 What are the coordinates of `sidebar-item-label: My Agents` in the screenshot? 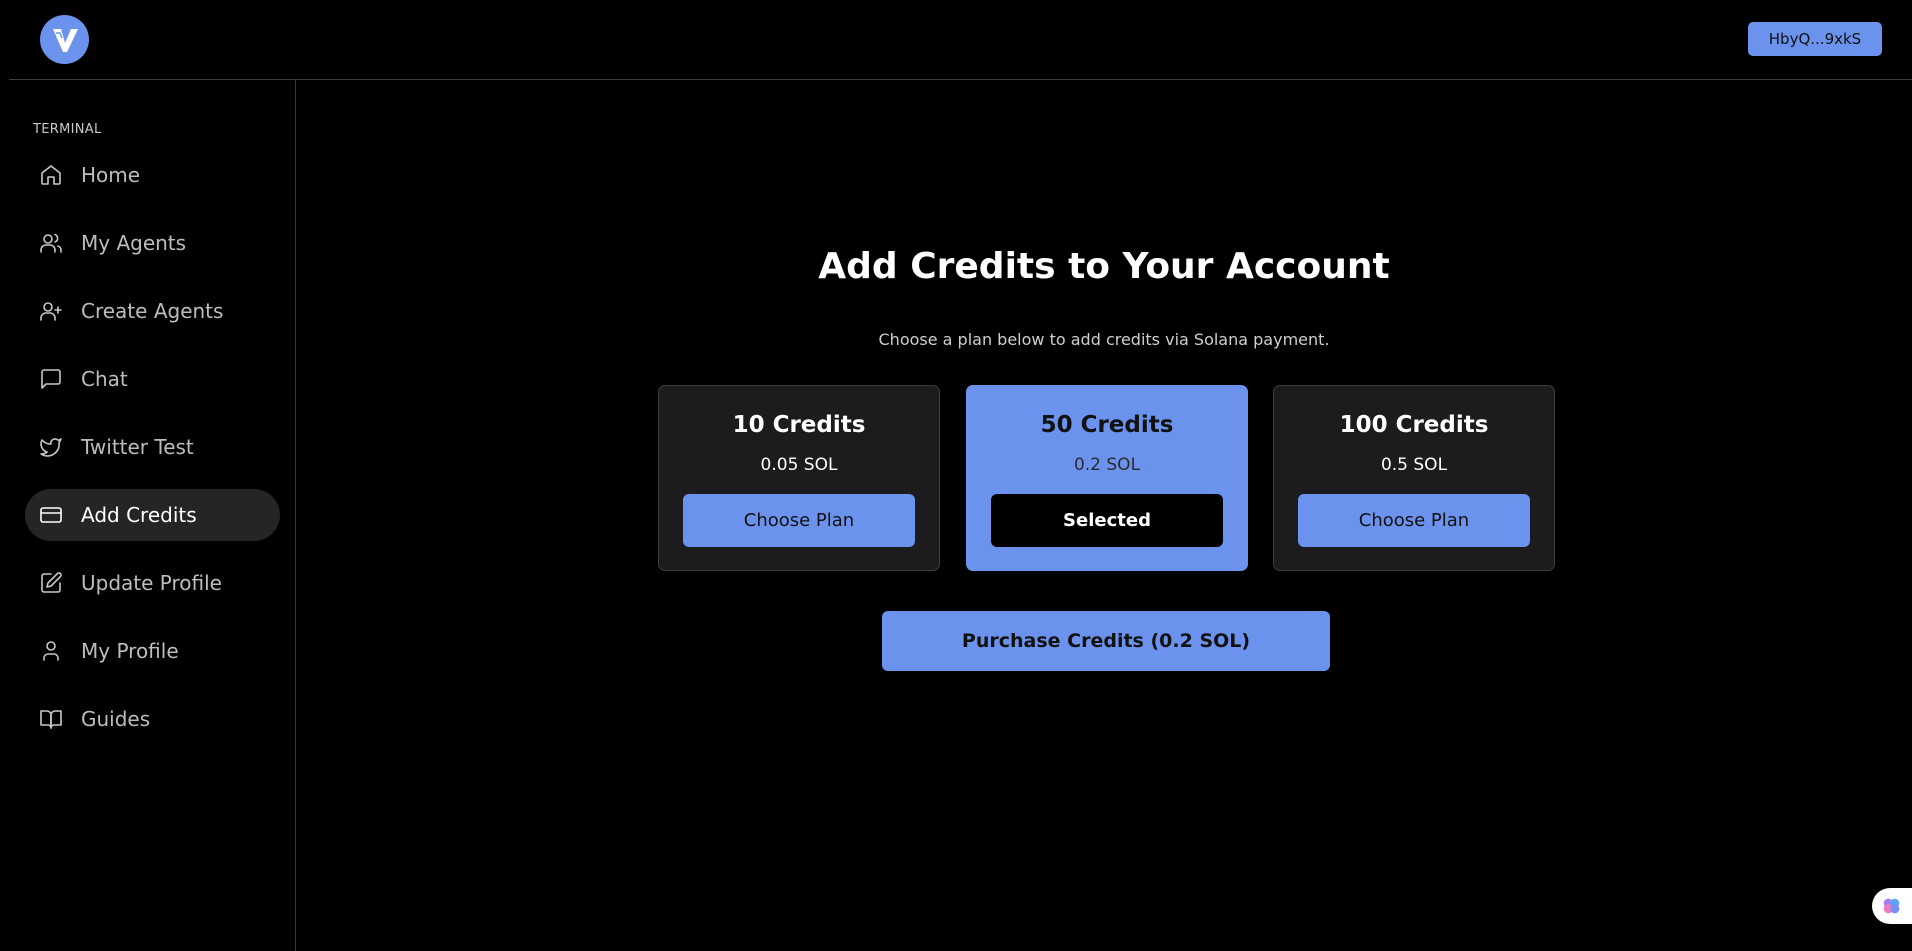 It's located at (134, 243).